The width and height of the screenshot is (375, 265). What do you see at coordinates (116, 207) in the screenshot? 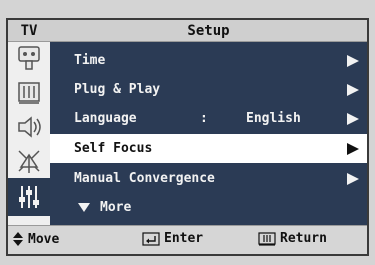
I see `menu-item-label: More` at bounding box center [116, 207].